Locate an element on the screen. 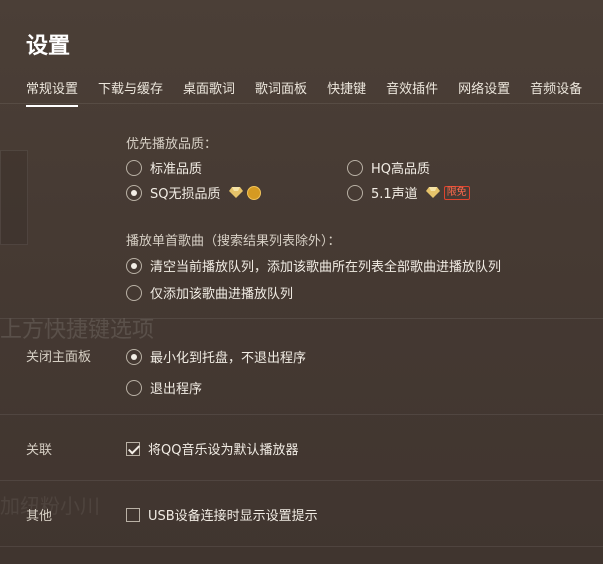 The height and width of the screenshot is (564, 603). quality-surround-option: 5.1声道 限免 is located at coordinates (408, 192).